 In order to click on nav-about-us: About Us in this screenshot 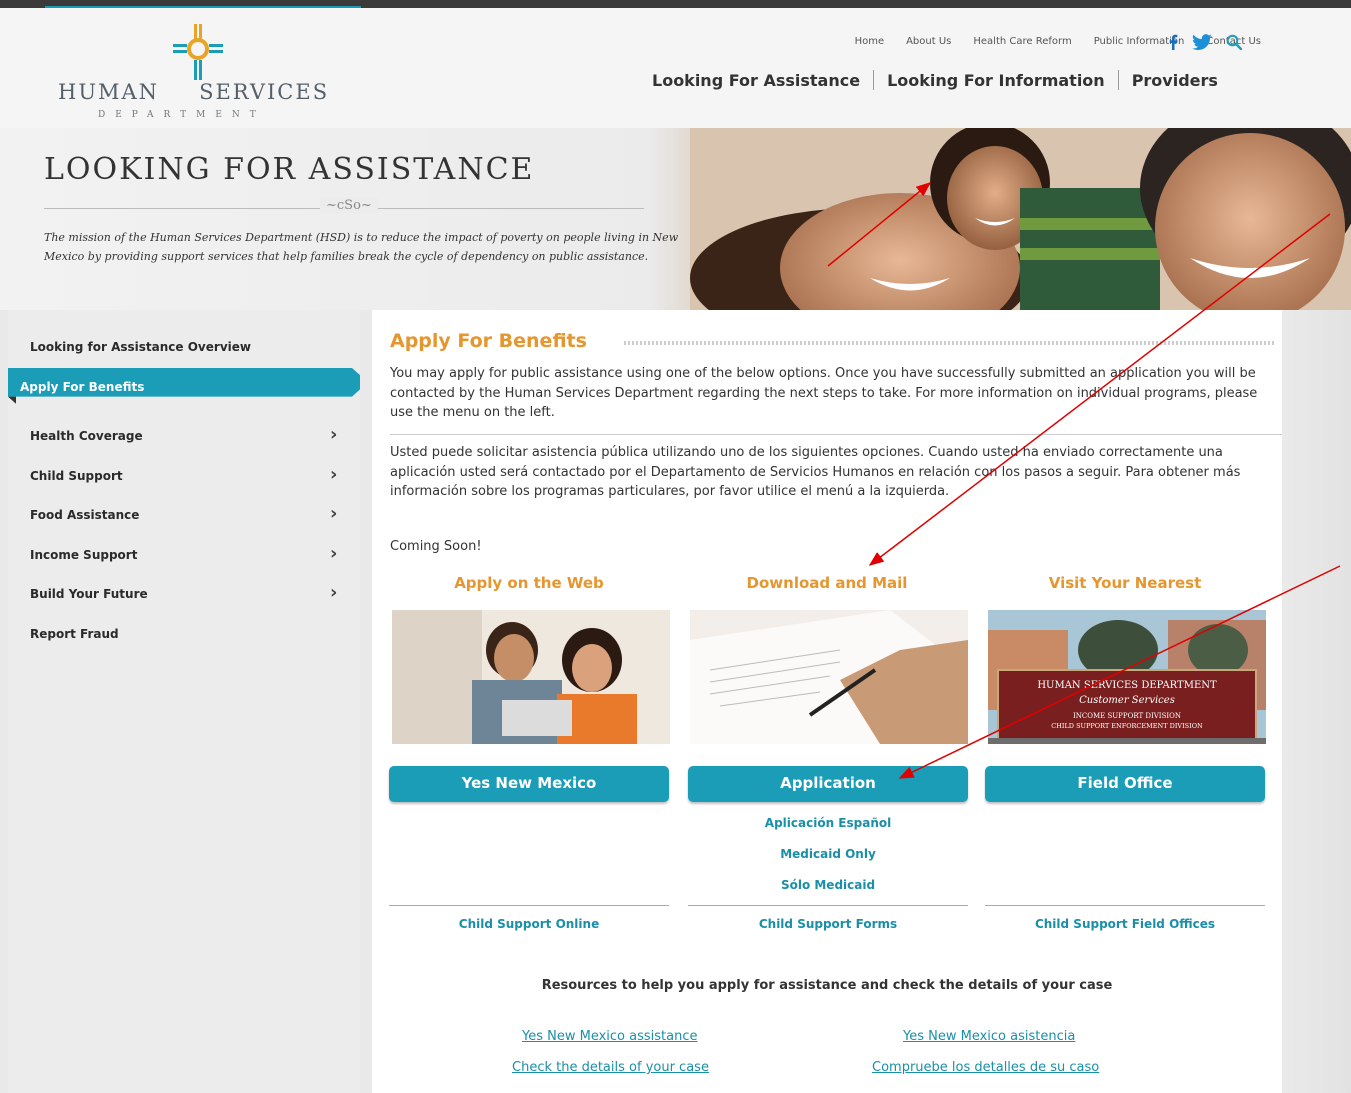, I will do `click(928, 41)`.